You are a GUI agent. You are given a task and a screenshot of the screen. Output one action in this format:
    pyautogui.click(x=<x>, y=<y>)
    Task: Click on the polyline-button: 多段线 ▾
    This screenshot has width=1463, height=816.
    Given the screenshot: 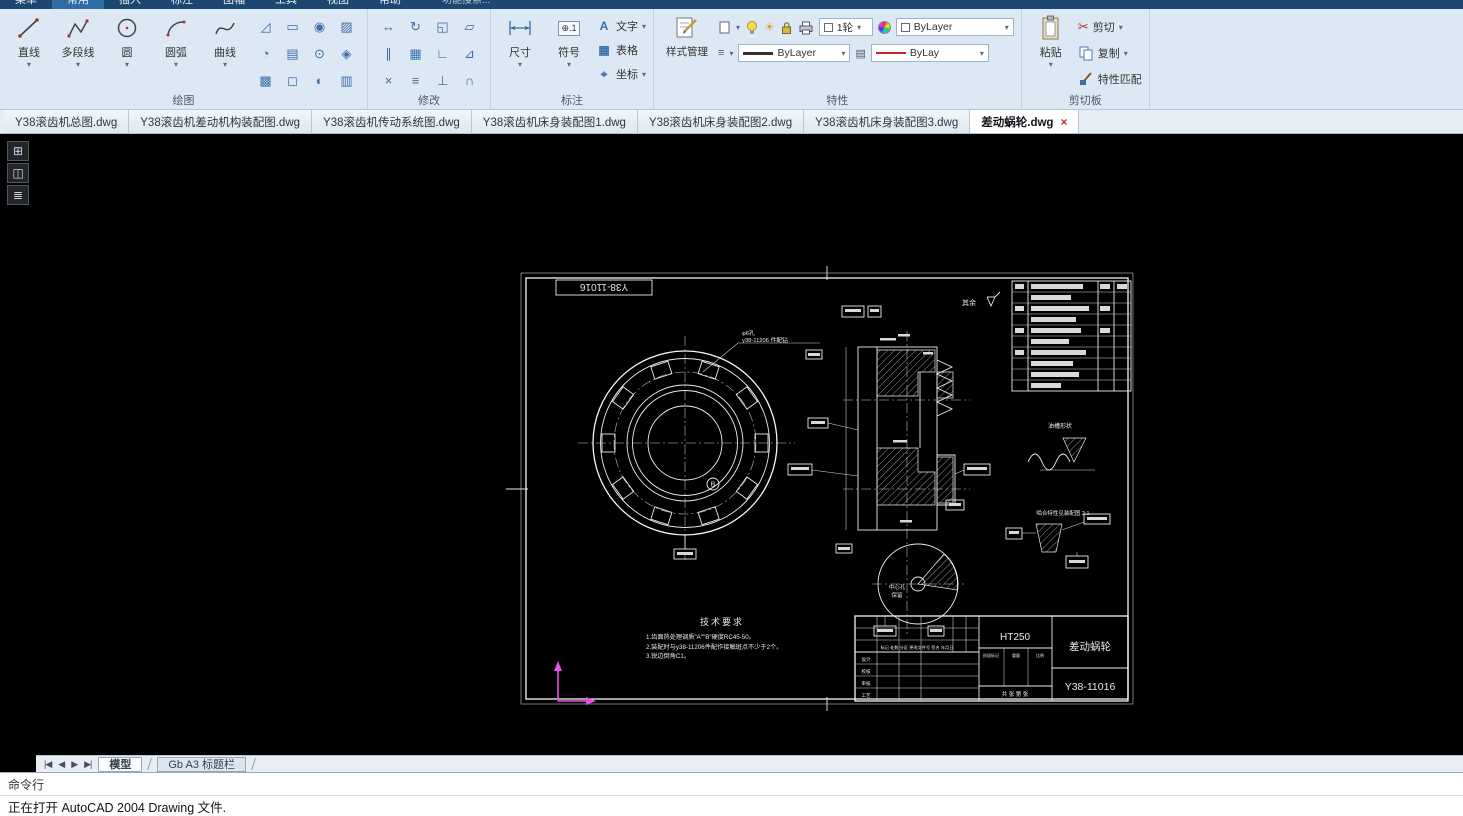 What is the action you would take?
    pyautogui.click(x=78, y=41)
    